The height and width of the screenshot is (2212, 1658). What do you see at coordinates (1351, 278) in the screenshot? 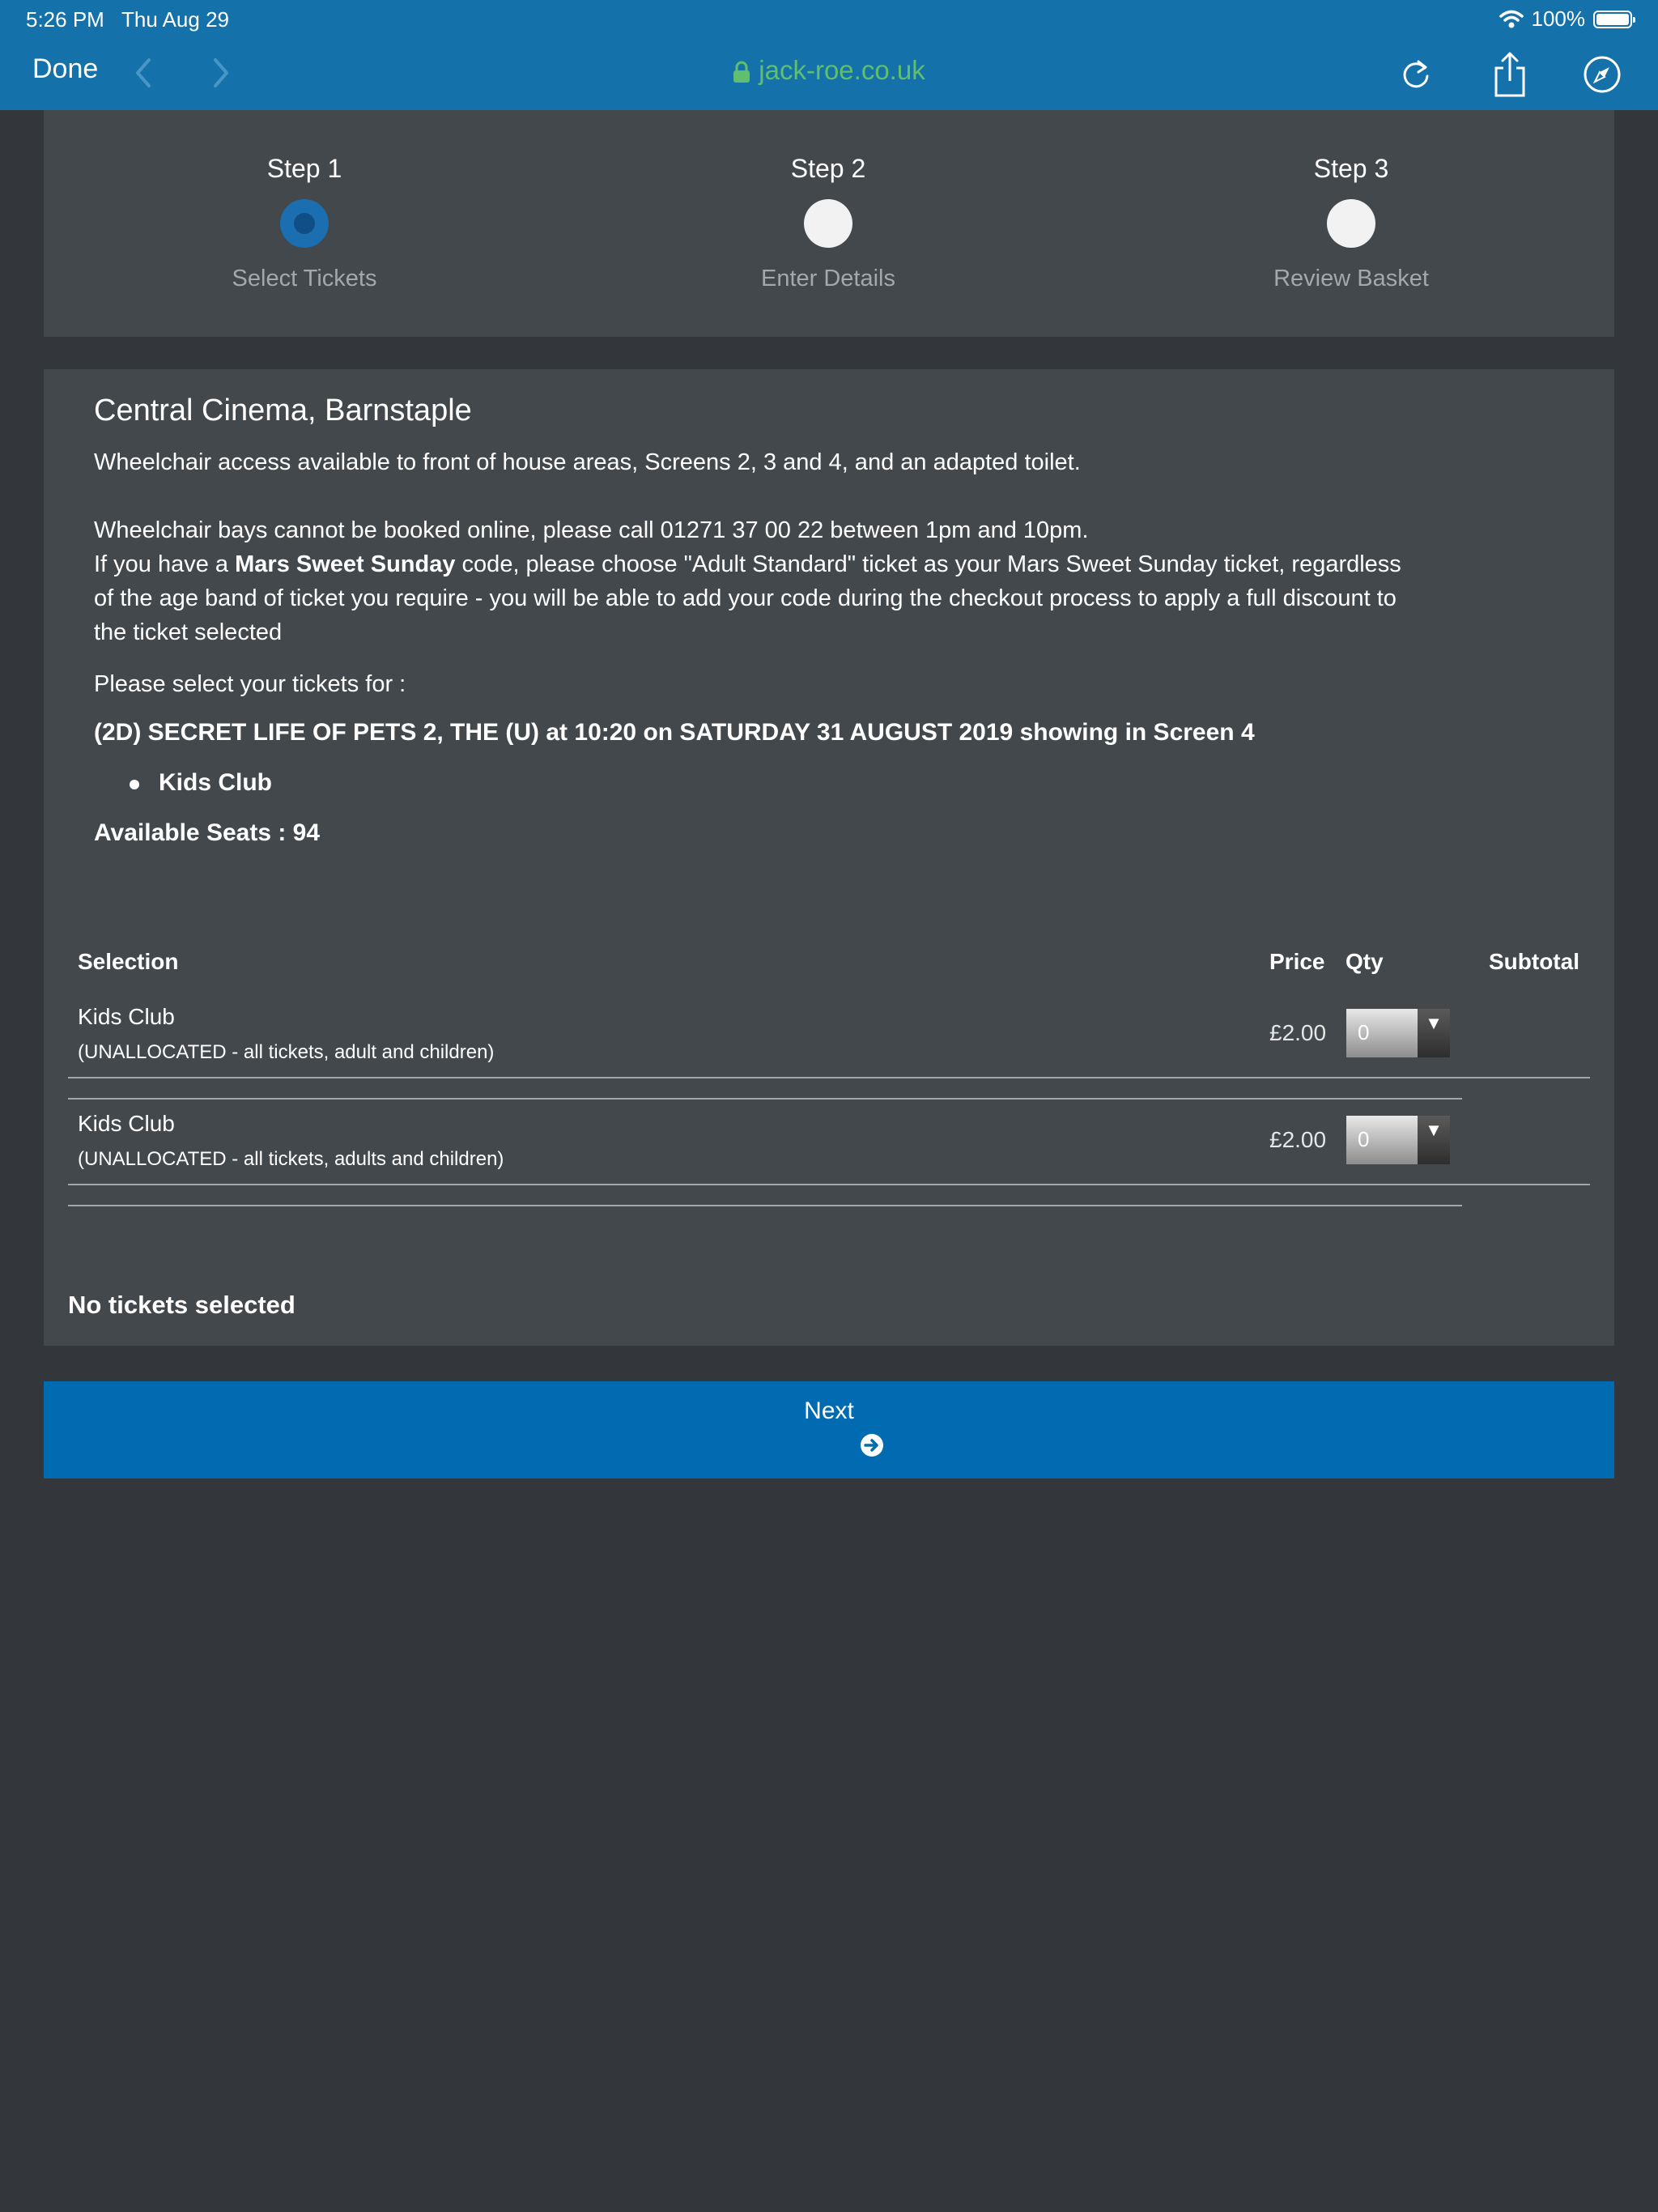
I see `step-label: Review Basket` at bounding box center [1351, 278].